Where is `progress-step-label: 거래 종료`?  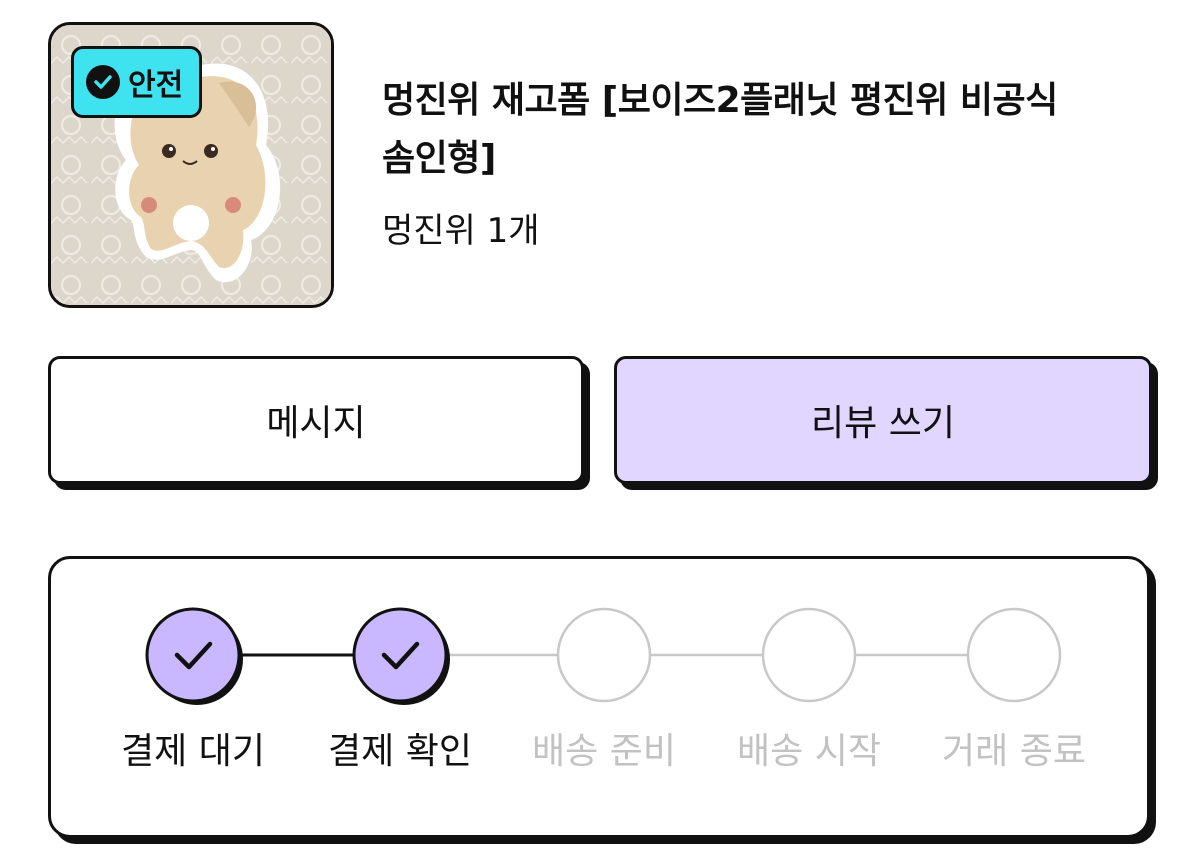 progress-step-label: 거래 종료 is located at coordinates (1014, 751).